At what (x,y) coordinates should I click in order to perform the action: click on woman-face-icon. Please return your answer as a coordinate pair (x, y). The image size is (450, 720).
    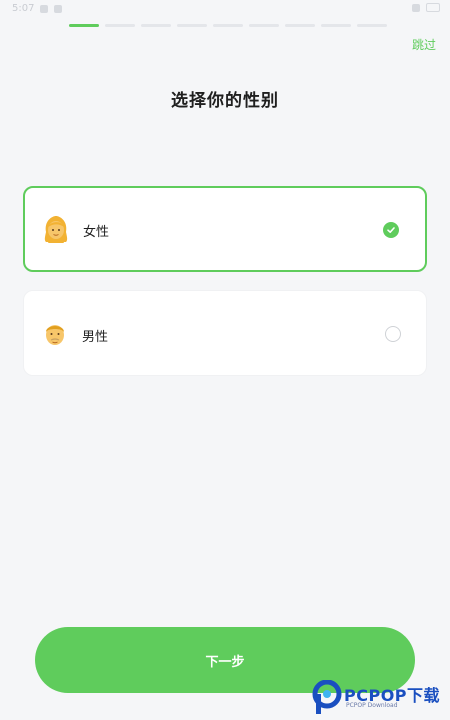
    Looking at the image, I should click on (56, 229).